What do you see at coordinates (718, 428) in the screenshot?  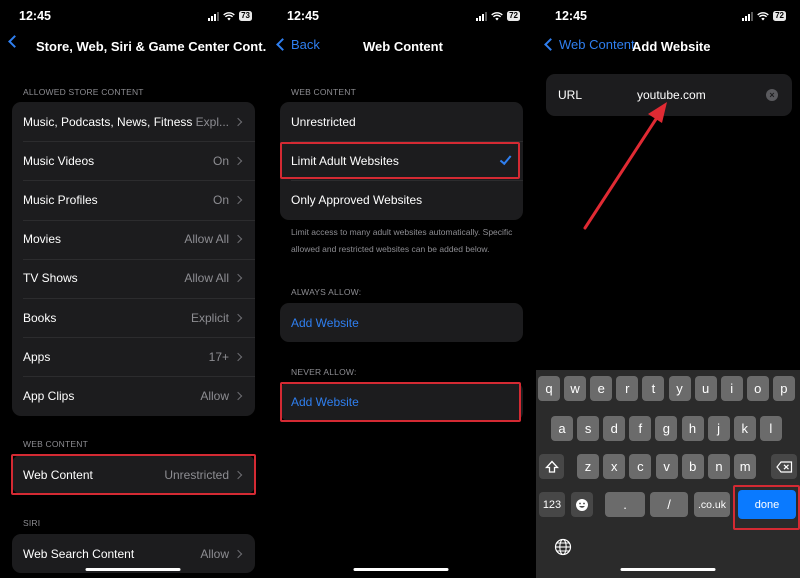 I see `key-j: j` at bounding box center [718, 428].